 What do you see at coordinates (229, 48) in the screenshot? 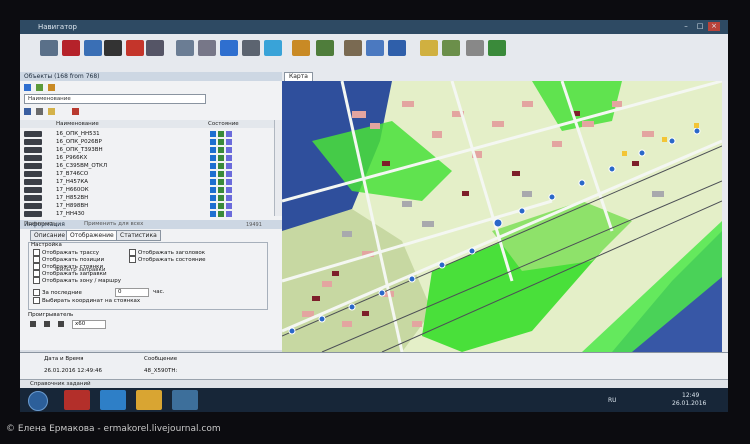
I see `zone-icon` at bounding box center [229, 48].